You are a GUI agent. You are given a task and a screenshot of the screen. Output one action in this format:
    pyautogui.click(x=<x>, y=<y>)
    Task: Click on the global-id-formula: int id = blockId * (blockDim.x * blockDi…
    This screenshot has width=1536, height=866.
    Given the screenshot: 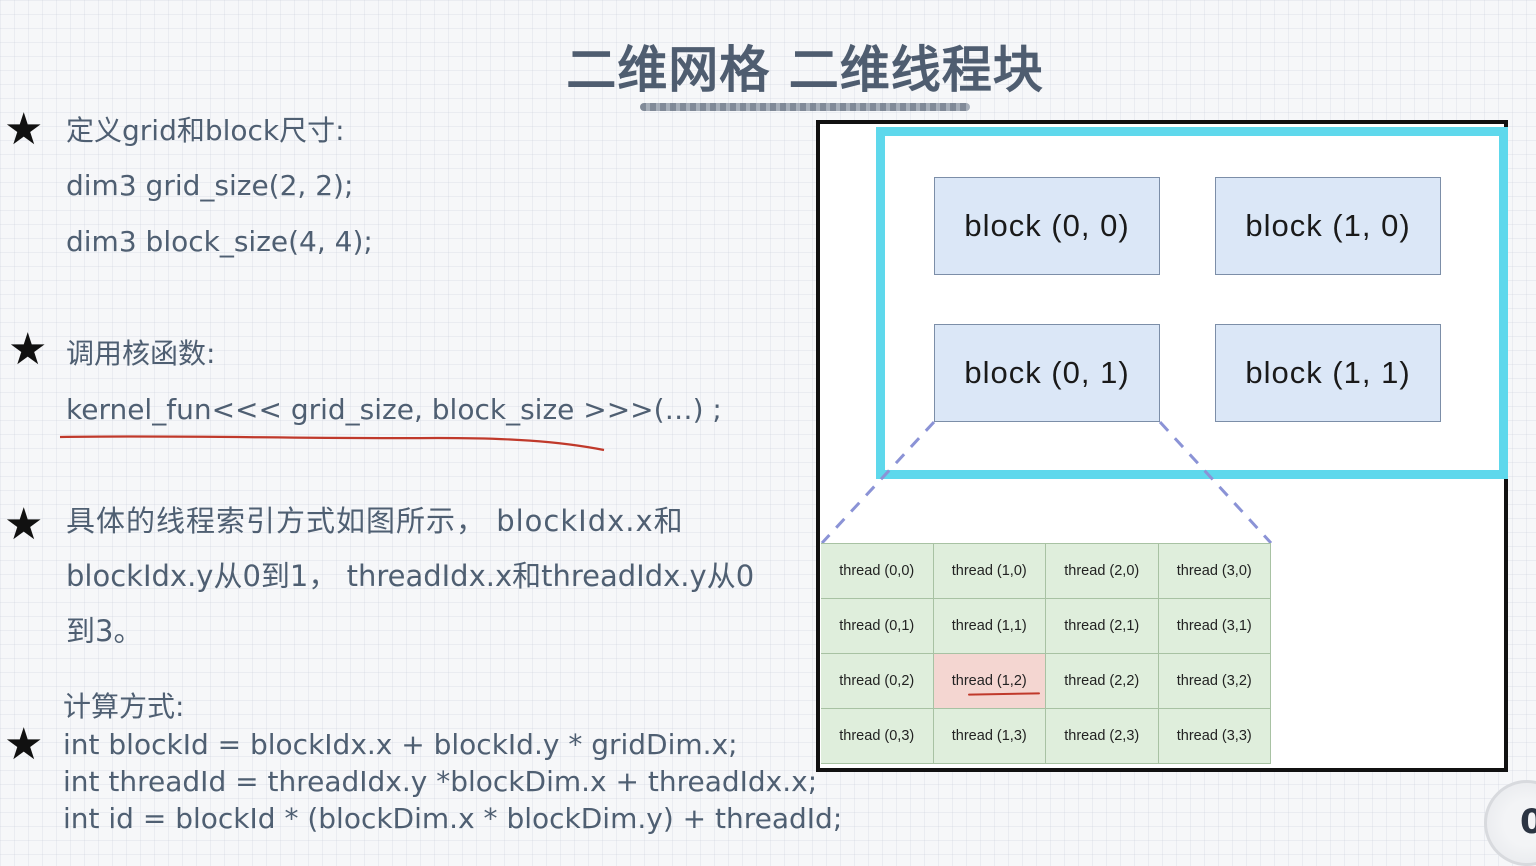 What is the action you would take?
    pyautogui.click(x=453, y=818)
    